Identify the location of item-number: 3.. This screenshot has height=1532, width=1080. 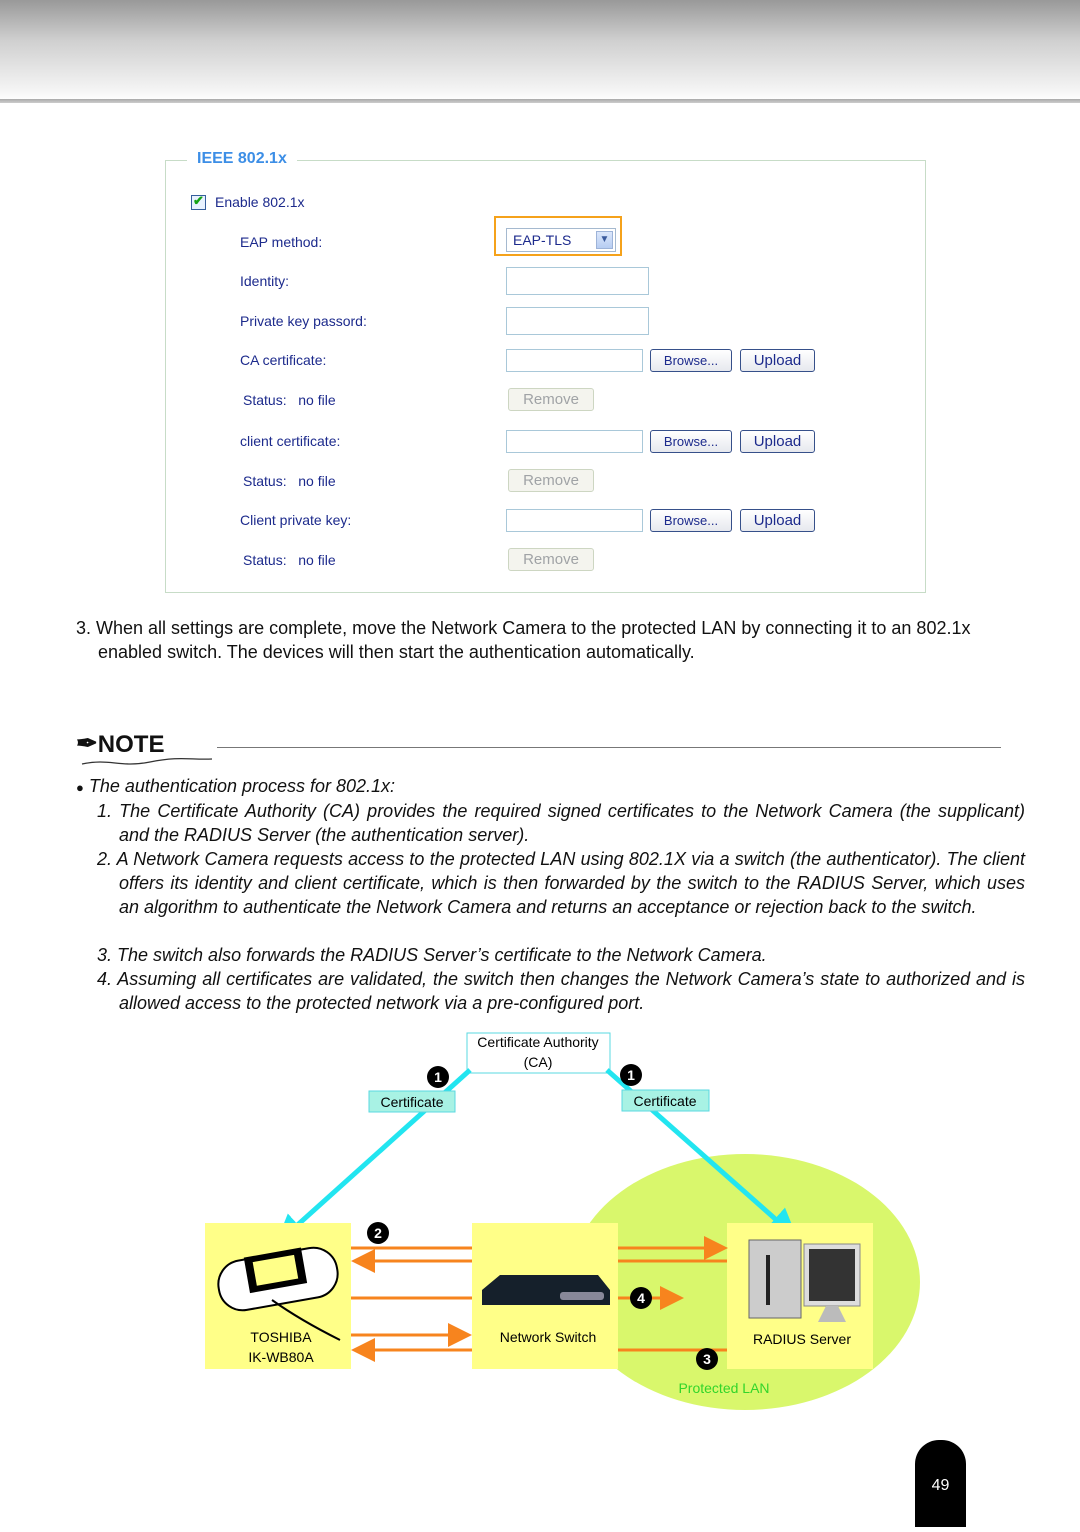
(105, 955).